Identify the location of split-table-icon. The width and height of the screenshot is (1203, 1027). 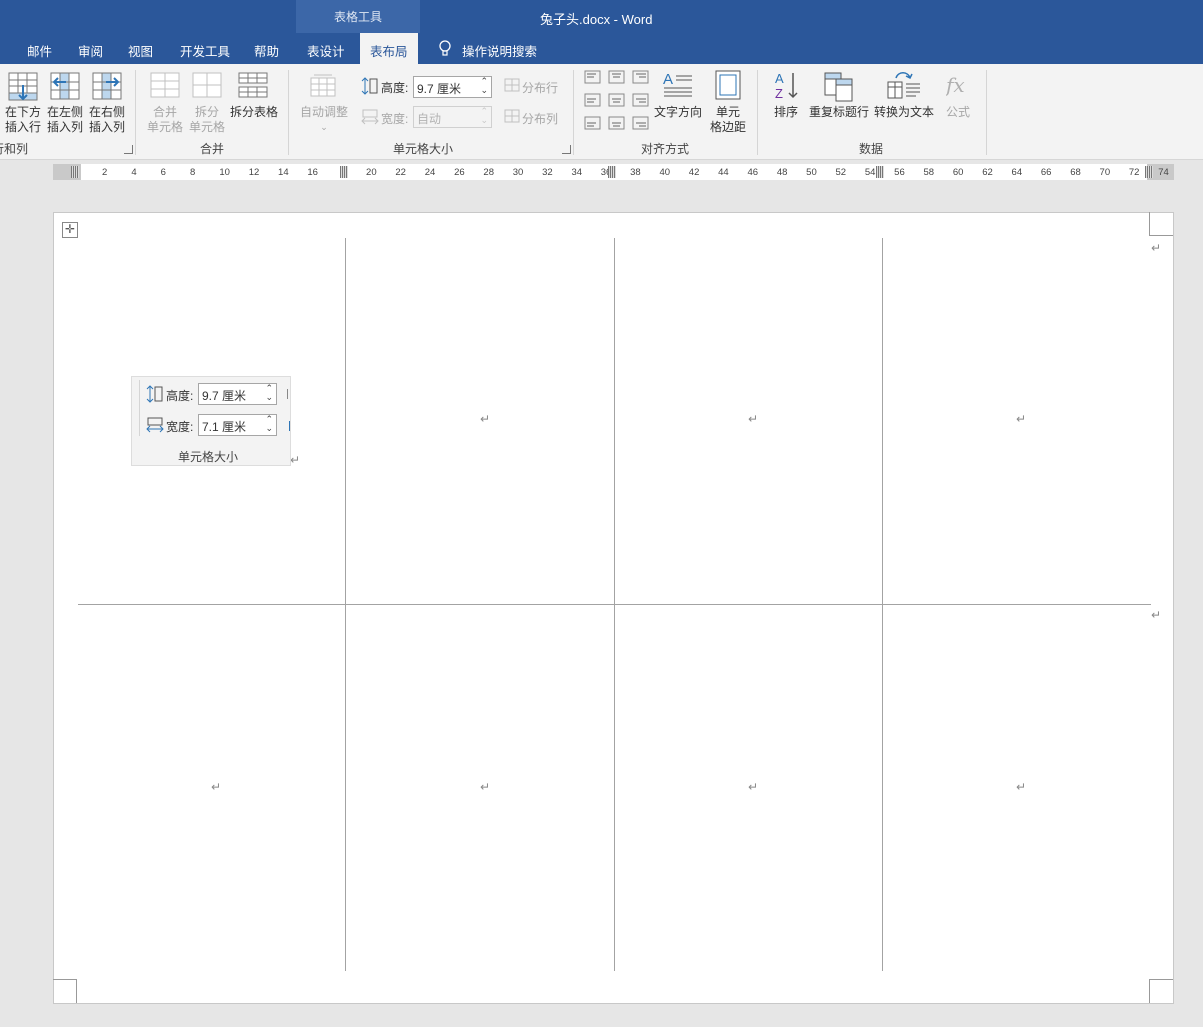
(253, 85).